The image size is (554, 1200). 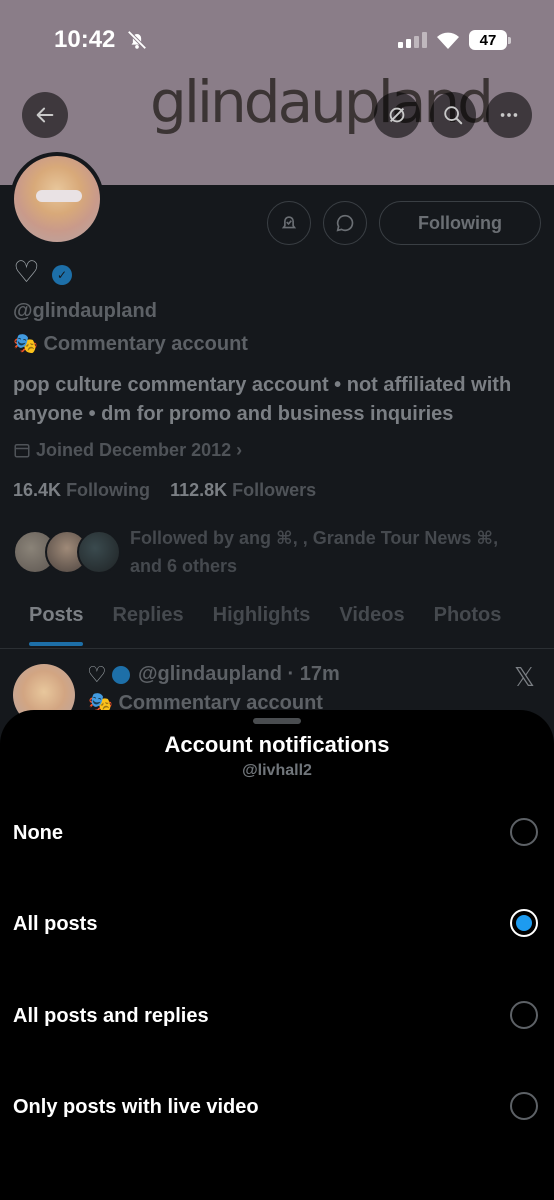 I want to click on followers-you-know-avatars, so click(x=68, y=552).